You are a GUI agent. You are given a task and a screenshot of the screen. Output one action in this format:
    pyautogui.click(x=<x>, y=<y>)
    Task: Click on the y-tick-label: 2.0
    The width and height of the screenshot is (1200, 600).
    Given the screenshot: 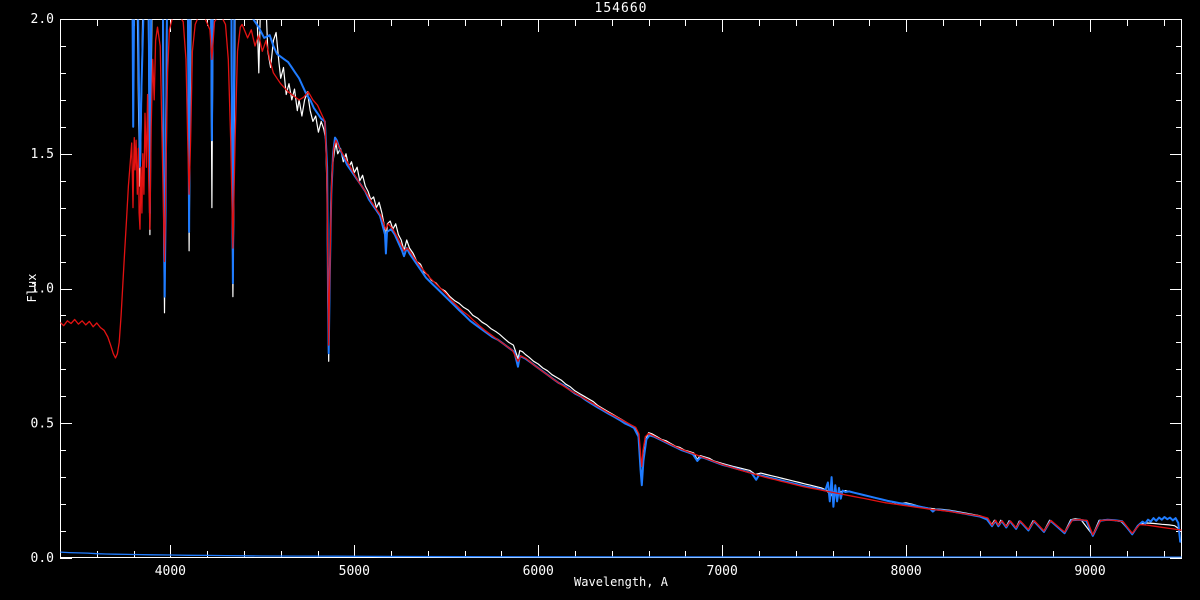 What is the action you would take?
    pyautogui.click(x=42, y=19)
    